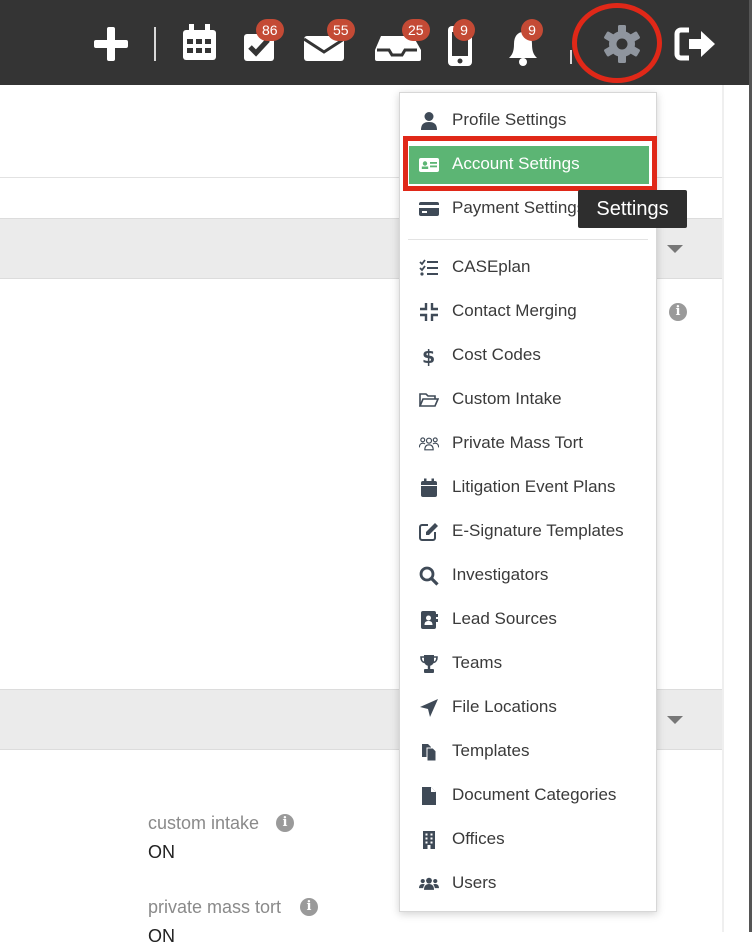 The width and height of the screenshot is (752, 947). What do you see at coordinates (528, 840) in the screenshot?
I see `menu-item-offices: Offices` at bounding box center [528, 840].